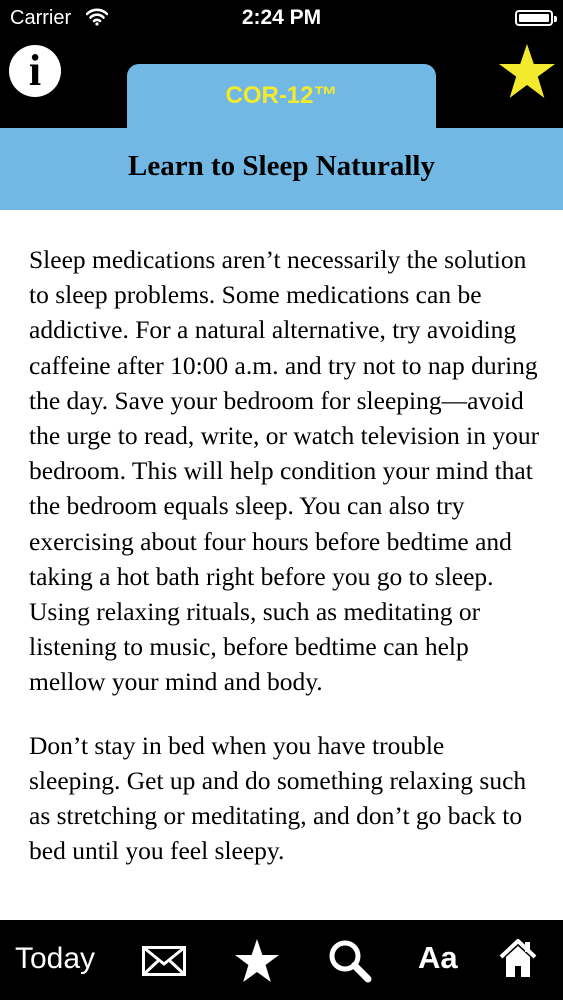 Image resolution: width=563 pixels, height=1000 pixels. I want to click on favorite-star-button, so click(527, 72).